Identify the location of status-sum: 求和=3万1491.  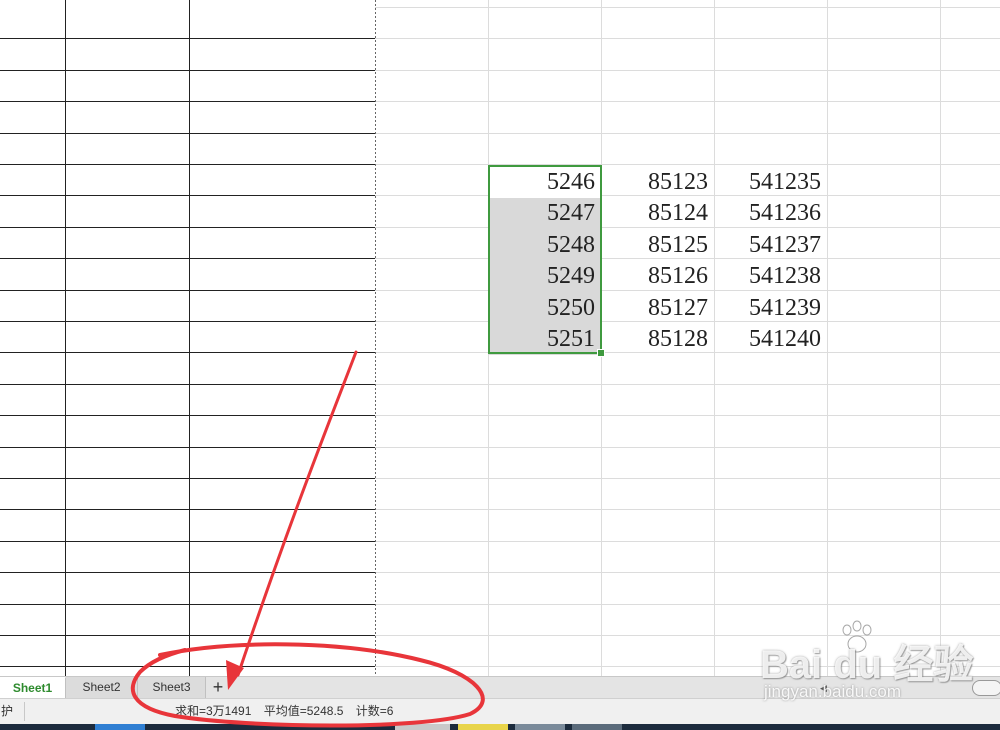
(213, 711).